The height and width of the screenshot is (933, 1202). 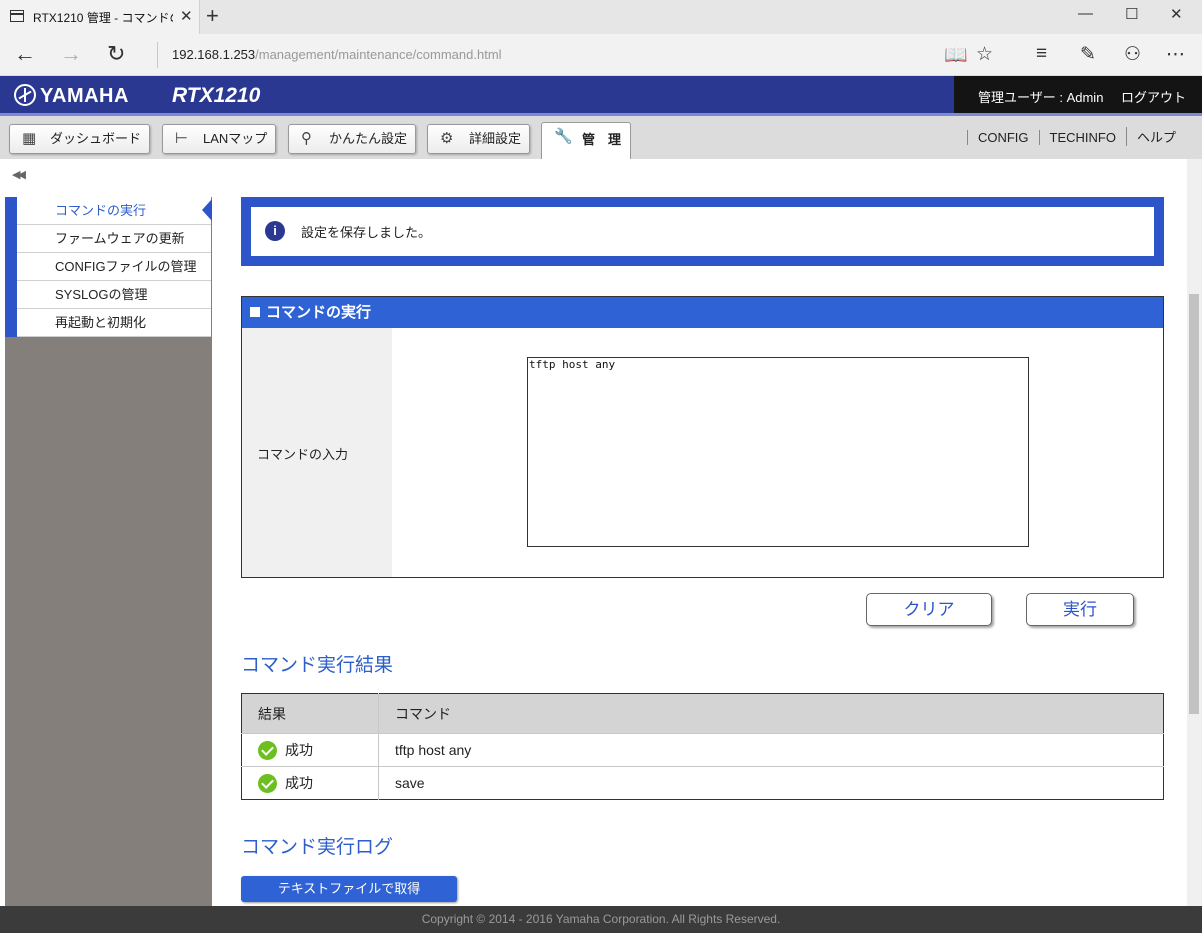 What do you see at coordinates (1082, 137) in the screenshot?
I see `techinfo-link: TECHINFO` at bounding box center [1082, 137].